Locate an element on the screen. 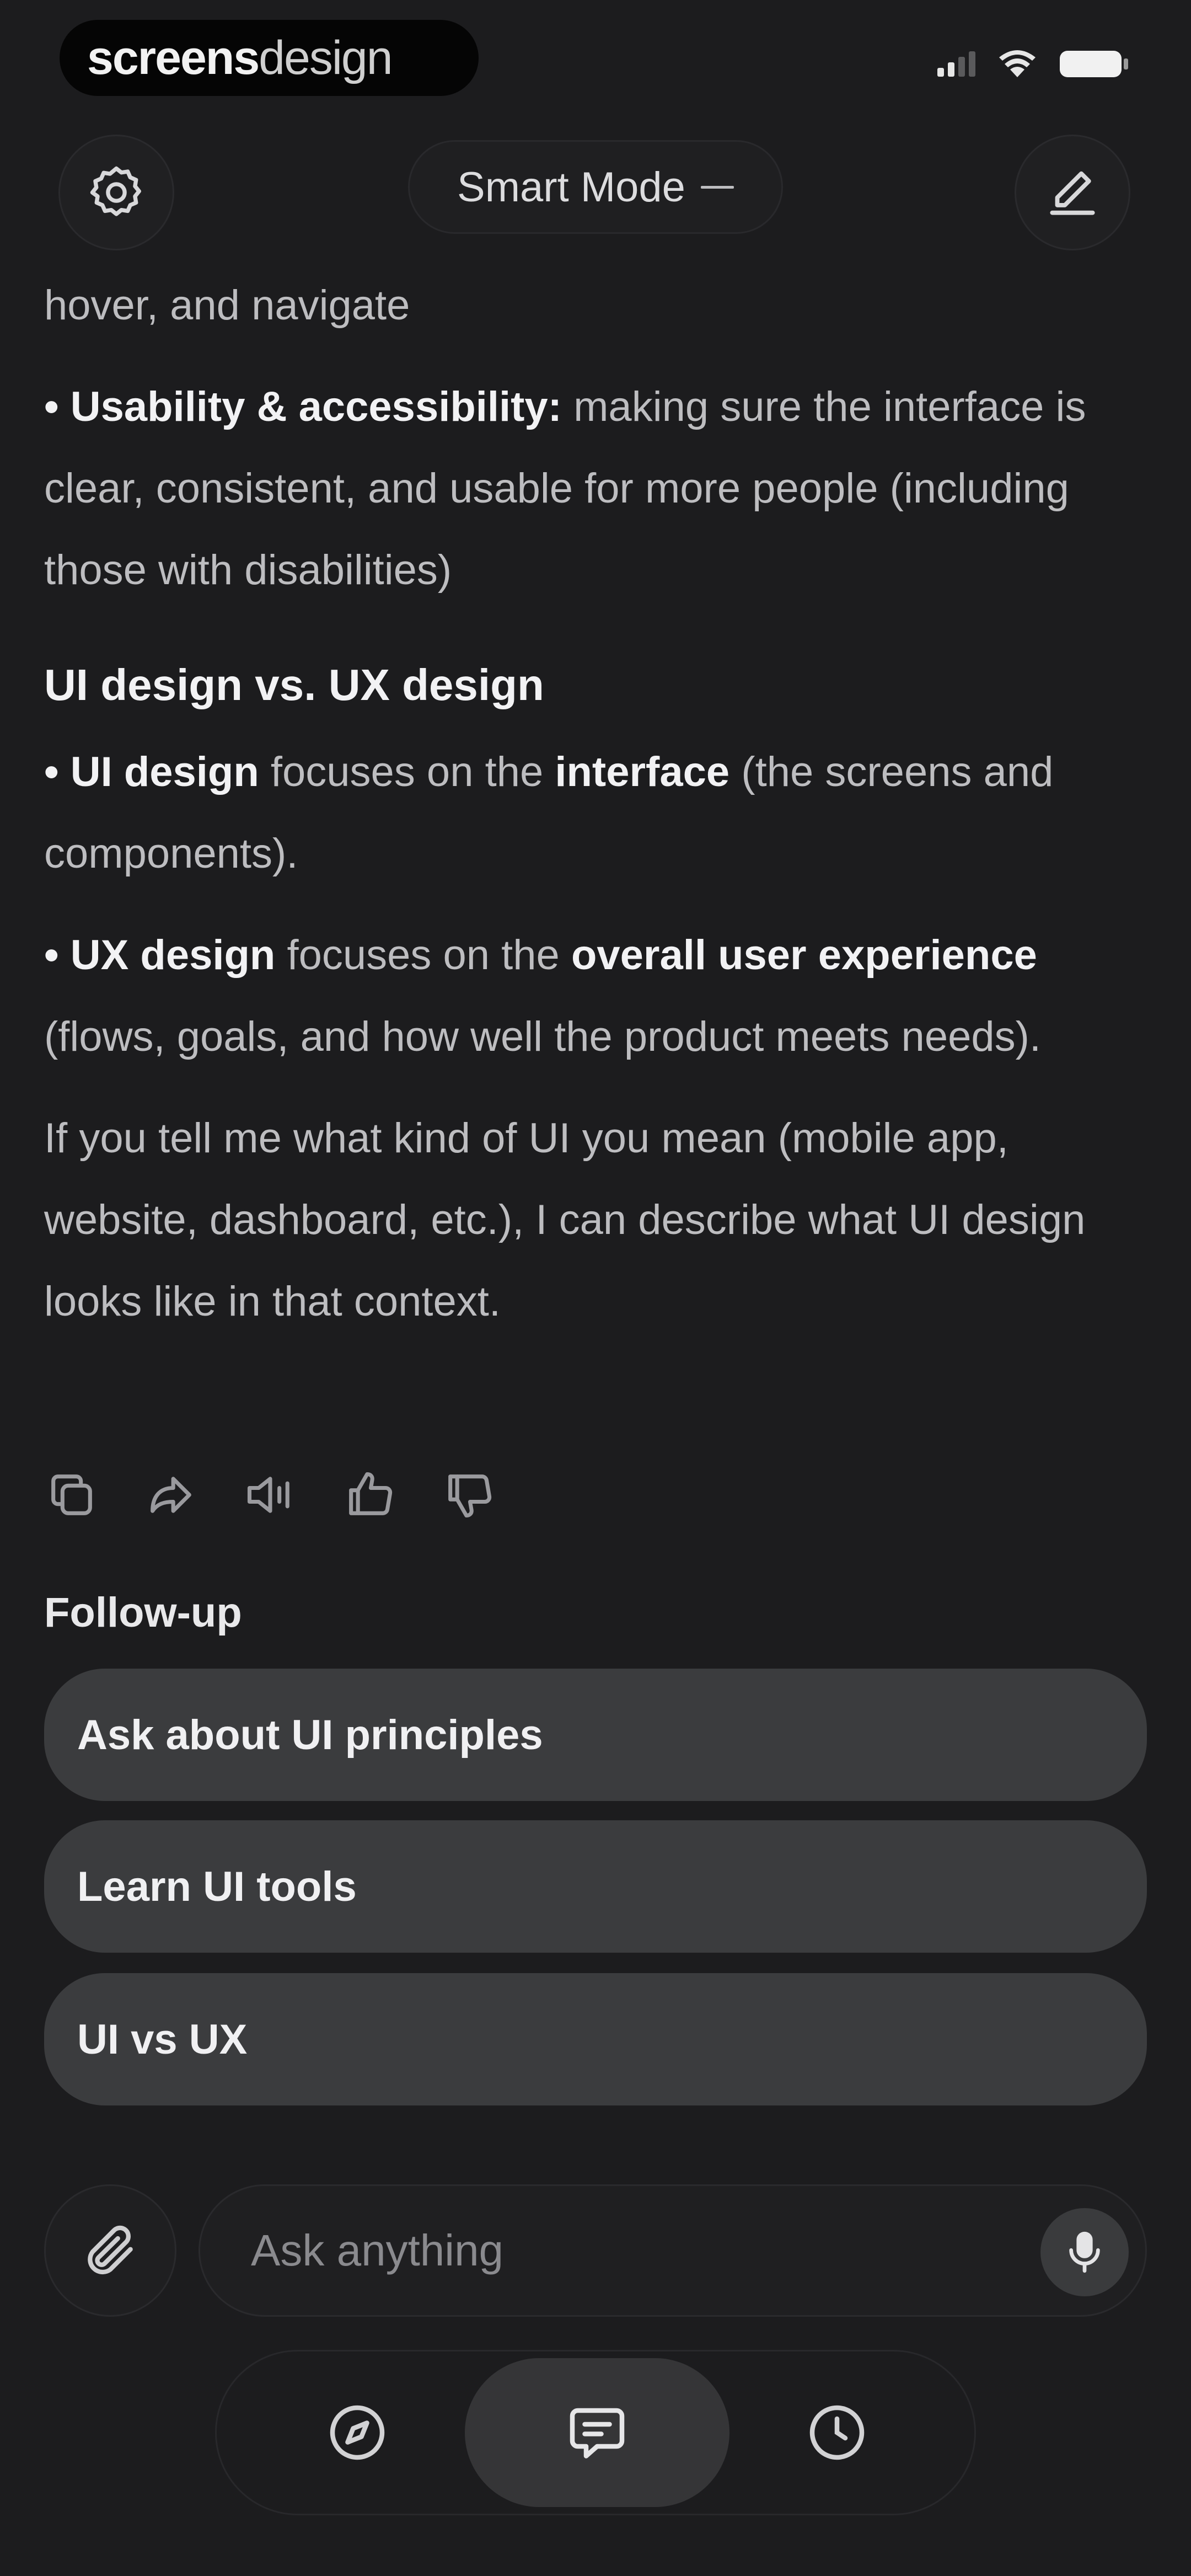  bullet-ui-emphasis: interface is located at coordinates (642, 772).